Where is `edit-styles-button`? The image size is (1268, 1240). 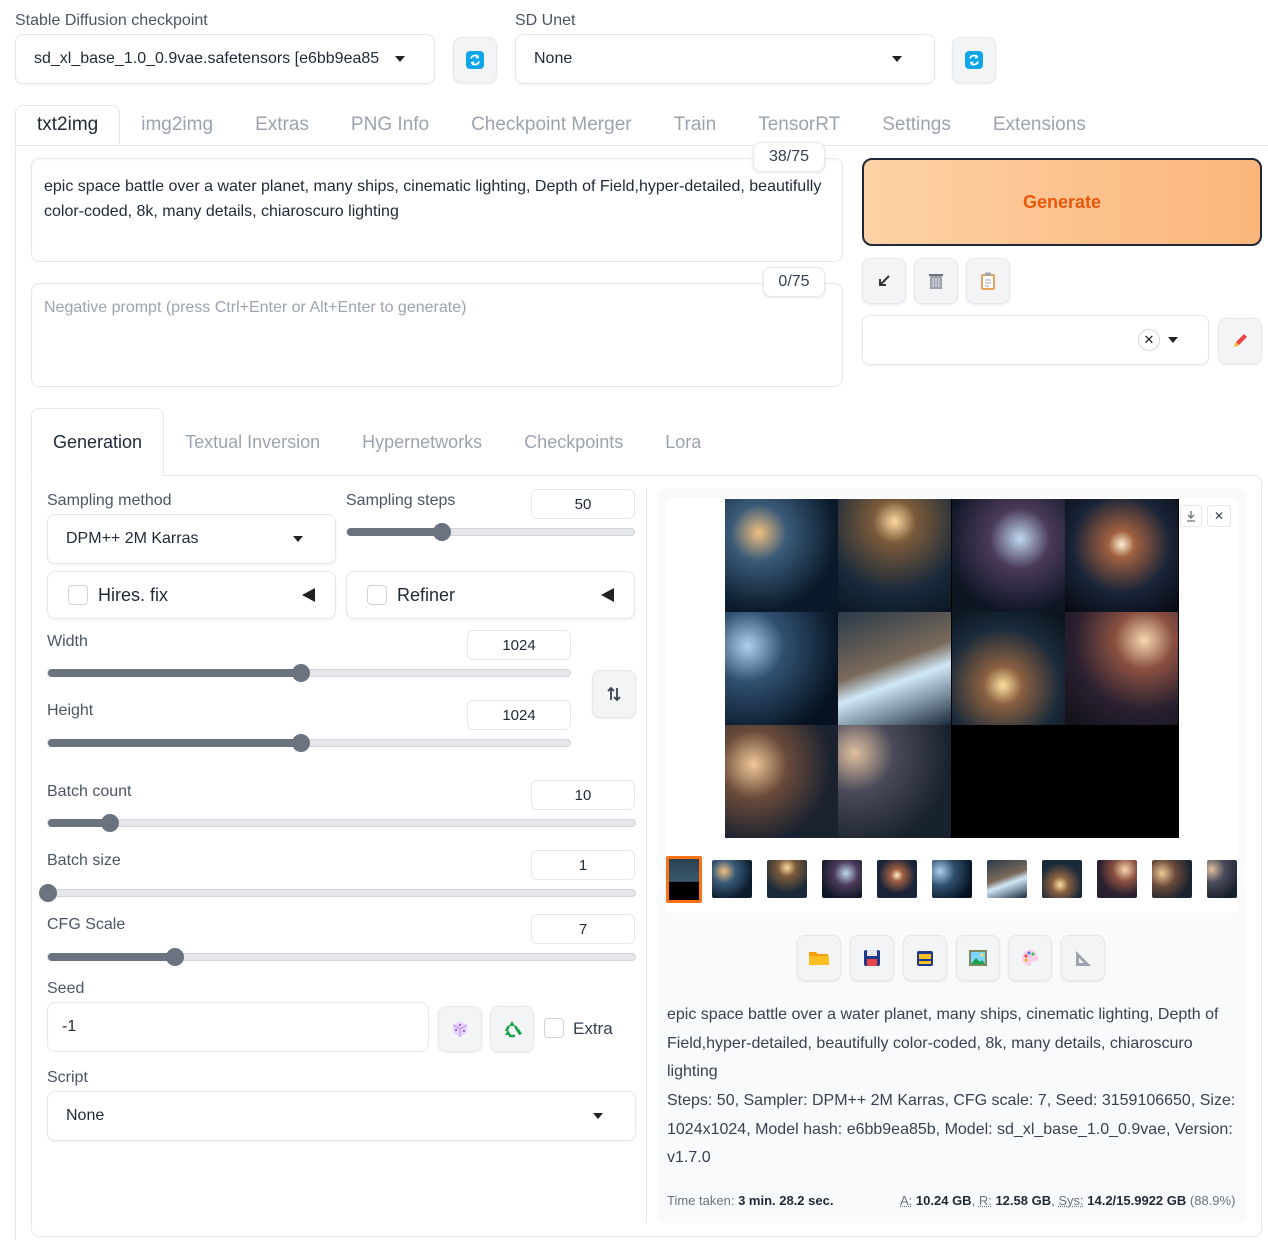
edit-styles-button is located at coordinates (1240, 341).